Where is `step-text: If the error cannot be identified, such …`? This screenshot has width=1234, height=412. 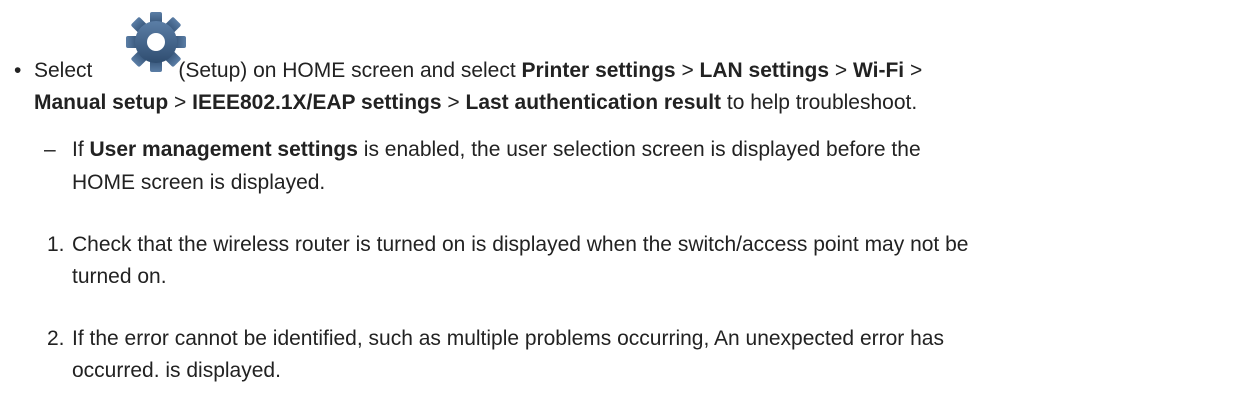 step-text: If the error cannot be identified, such … is located at coordinates (508, 338).